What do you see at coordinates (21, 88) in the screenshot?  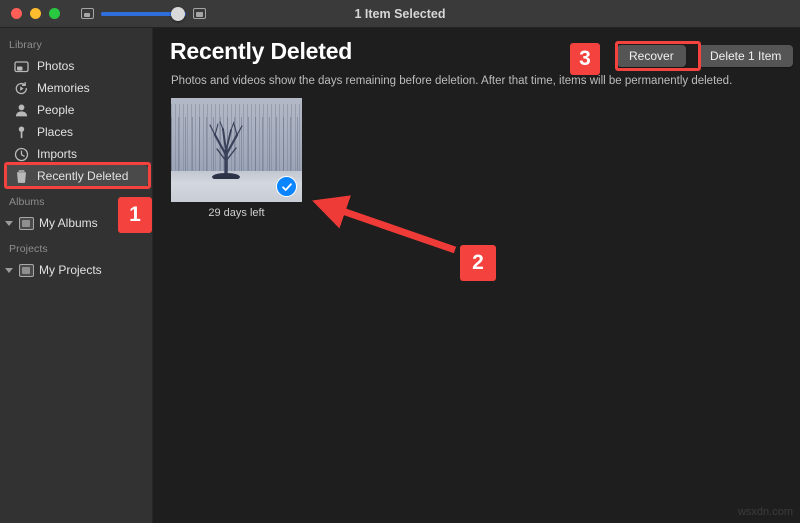 I see `memories-icon` at bounding box center [21, 88].